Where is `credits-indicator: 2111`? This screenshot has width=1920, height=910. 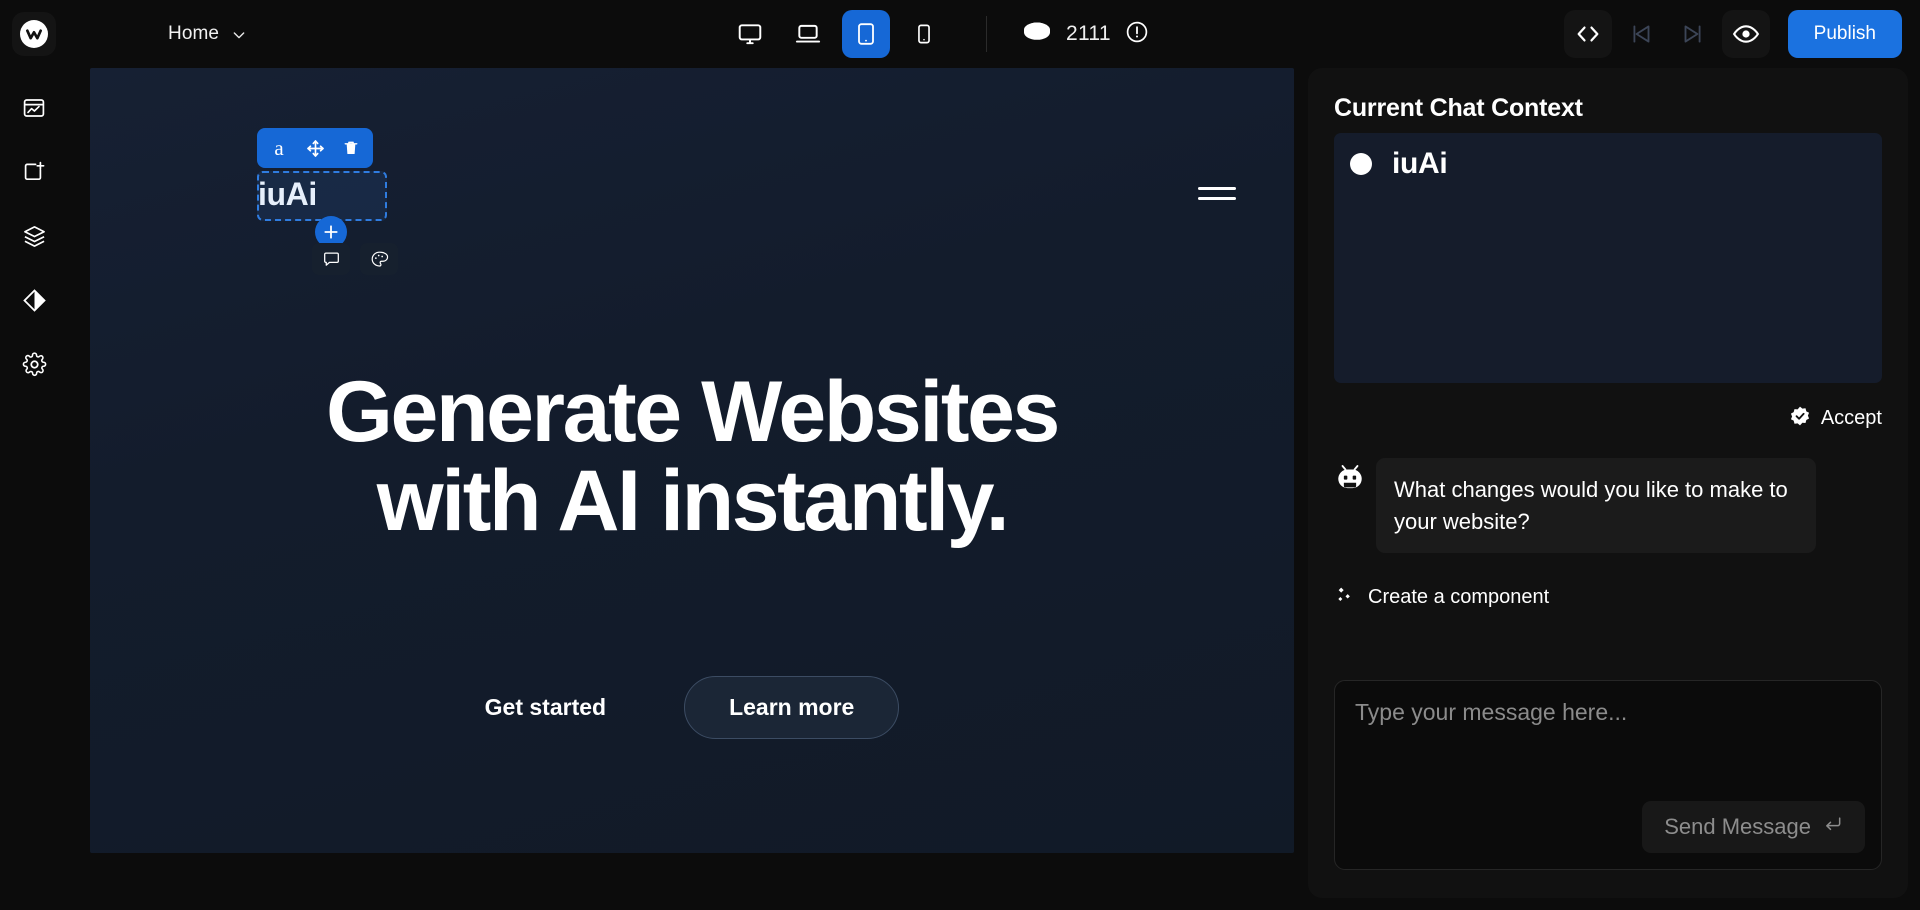 credits-indicator: 2111 is located at coordinates (1085, 34).